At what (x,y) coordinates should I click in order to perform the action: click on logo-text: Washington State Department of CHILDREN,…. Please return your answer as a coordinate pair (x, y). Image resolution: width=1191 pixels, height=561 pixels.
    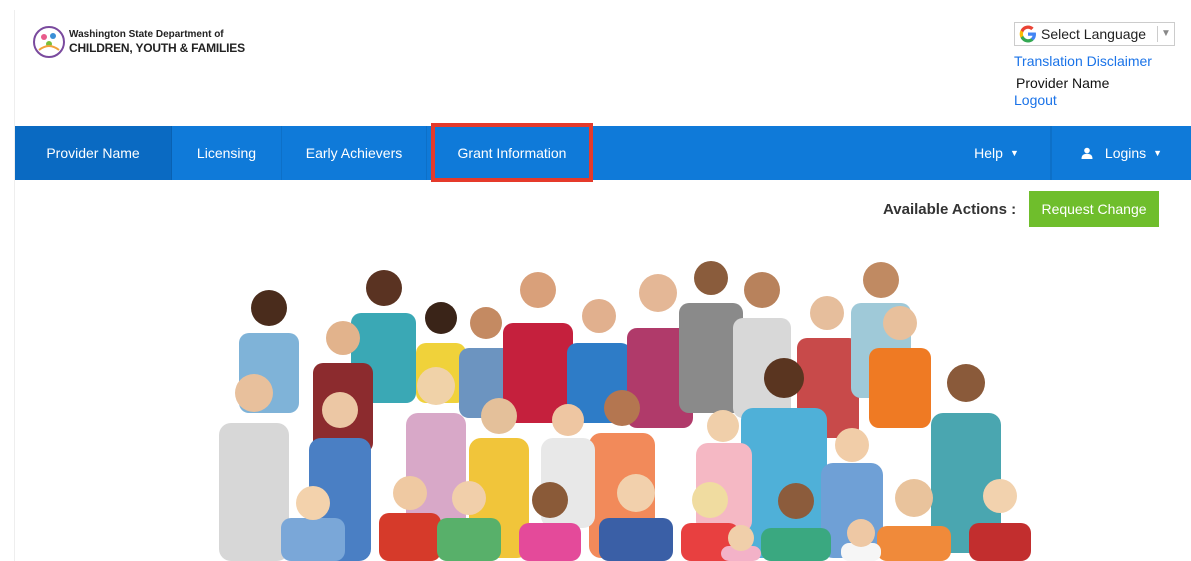
    Looking at the image, I should click on (157, 42).